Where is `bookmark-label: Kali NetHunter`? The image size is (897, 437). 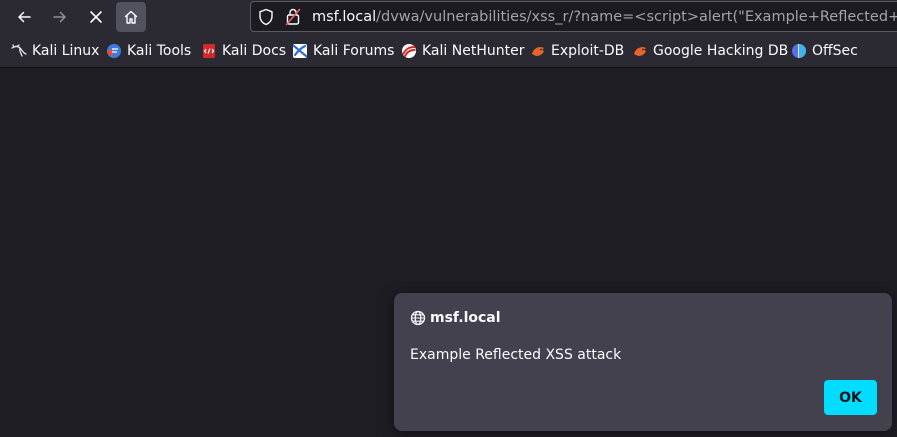 bookmark-label: Kali NetHunter is located at coordinates (473, 51).